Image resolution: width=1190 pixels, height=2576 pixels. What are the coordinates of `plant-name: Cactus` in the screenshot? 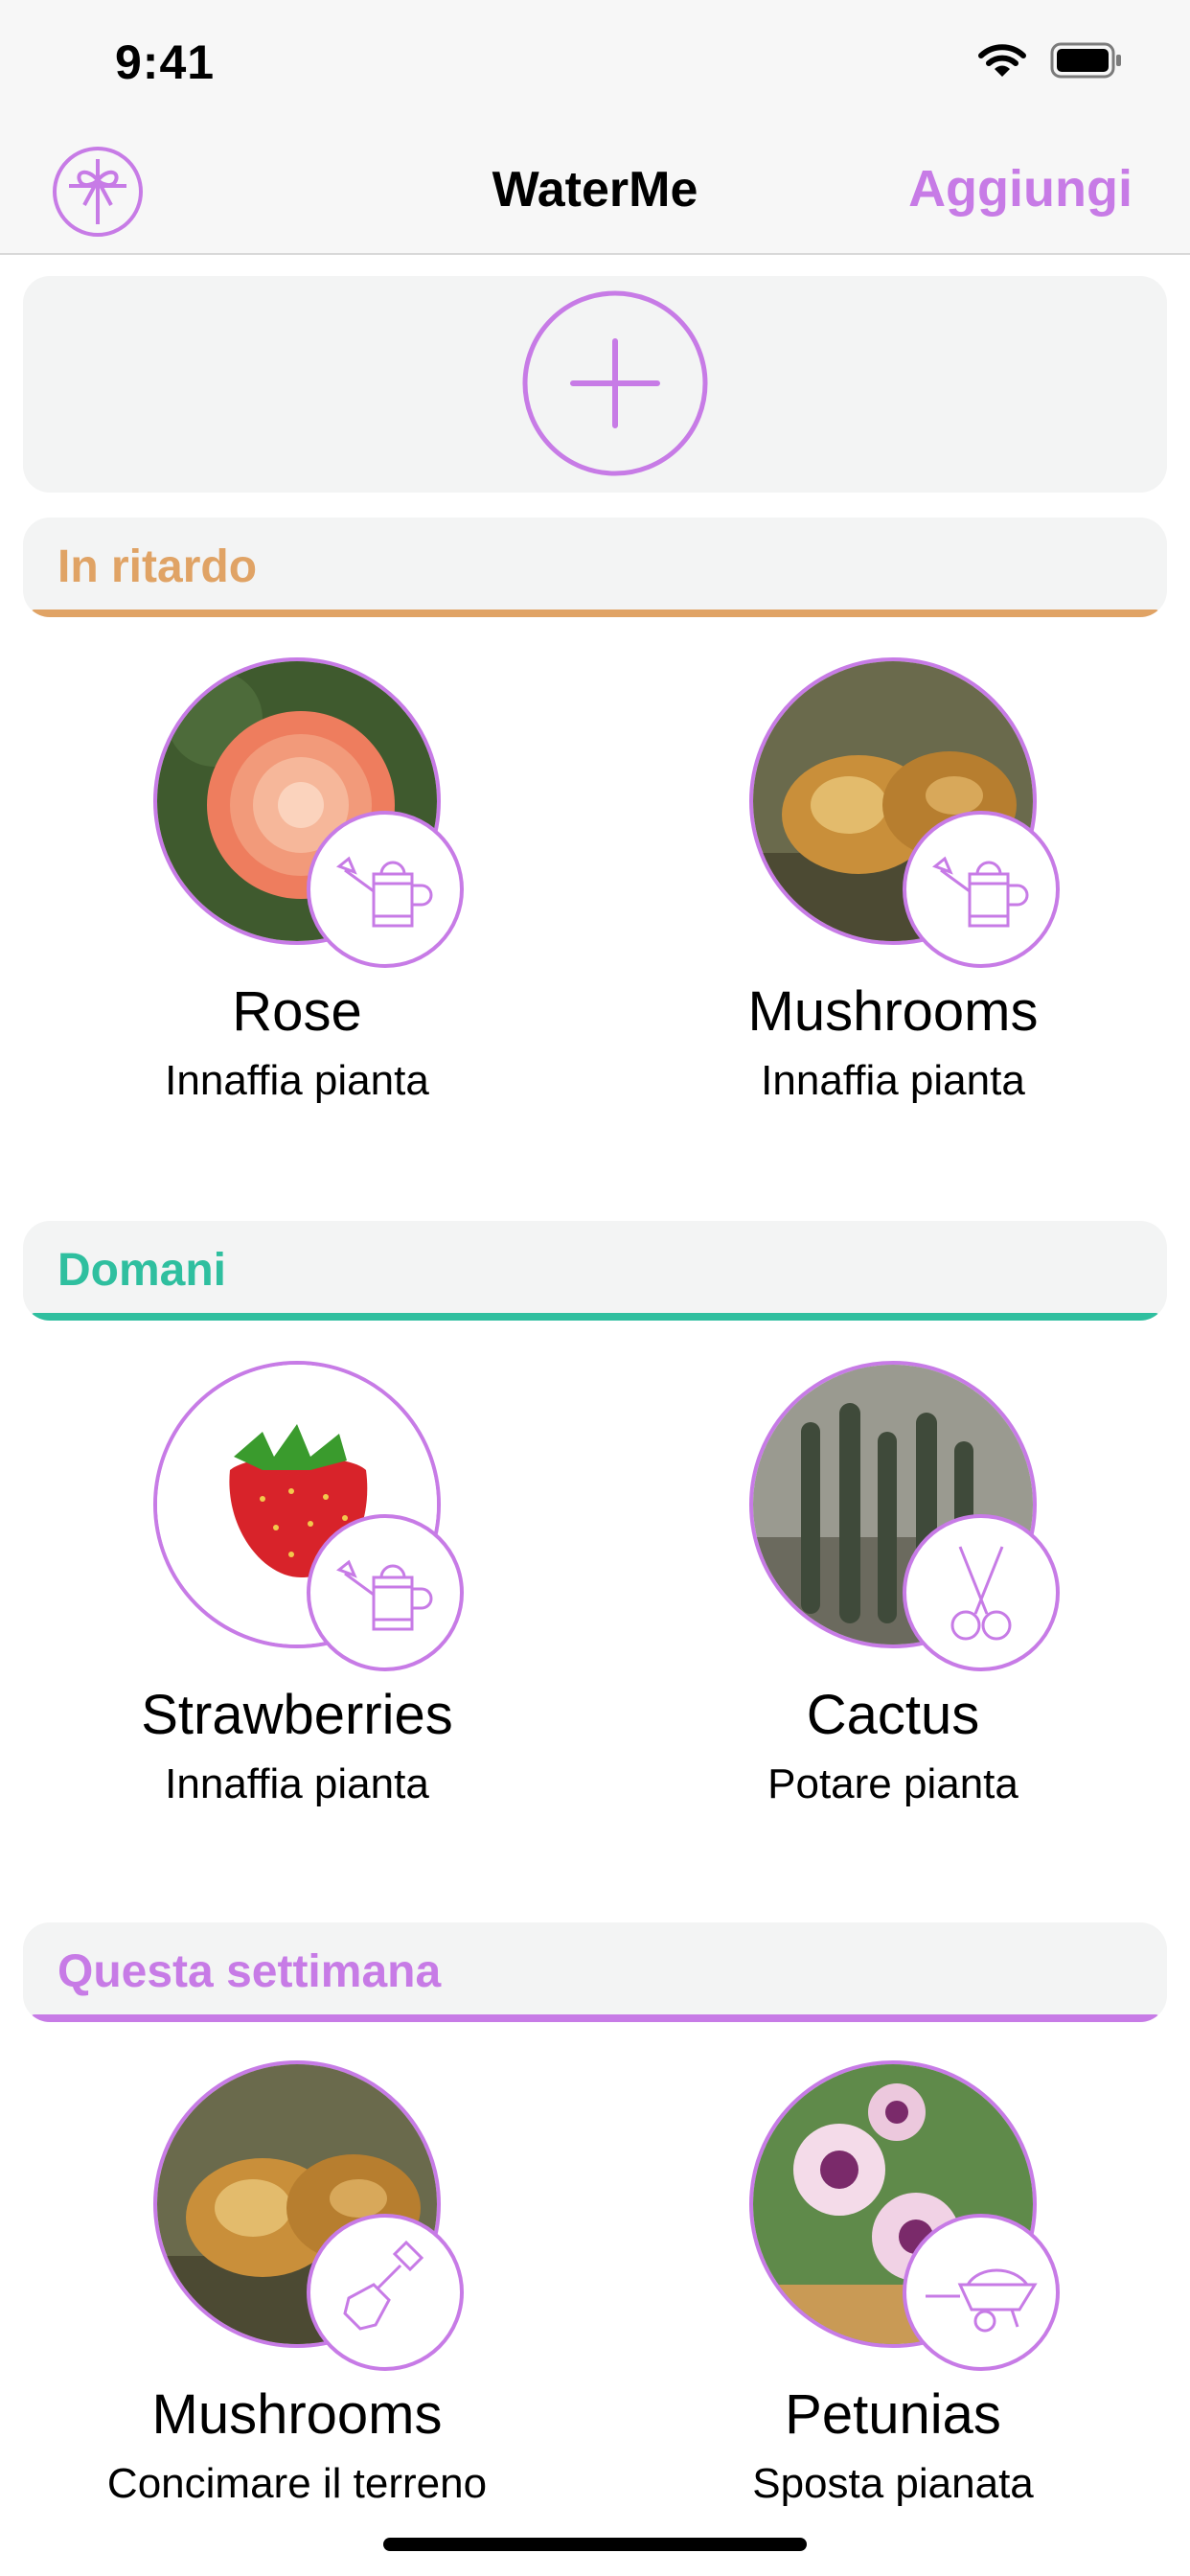 It's located at (893, 1715).